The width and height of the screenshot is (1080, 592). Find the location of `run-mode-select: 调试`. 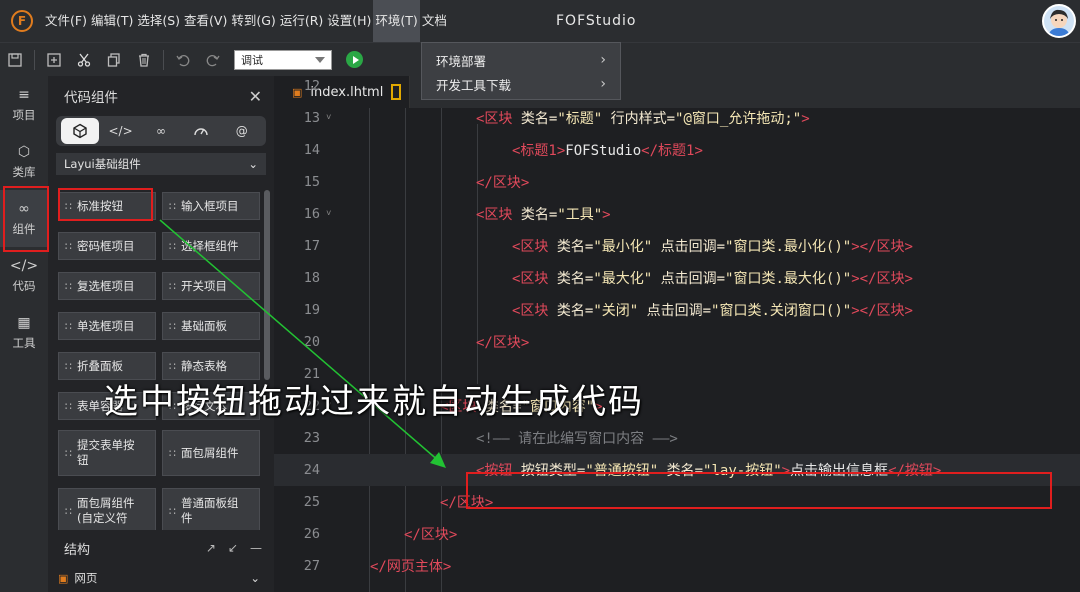

run-mode-select: 调试 is located at coordinates (283, 59).